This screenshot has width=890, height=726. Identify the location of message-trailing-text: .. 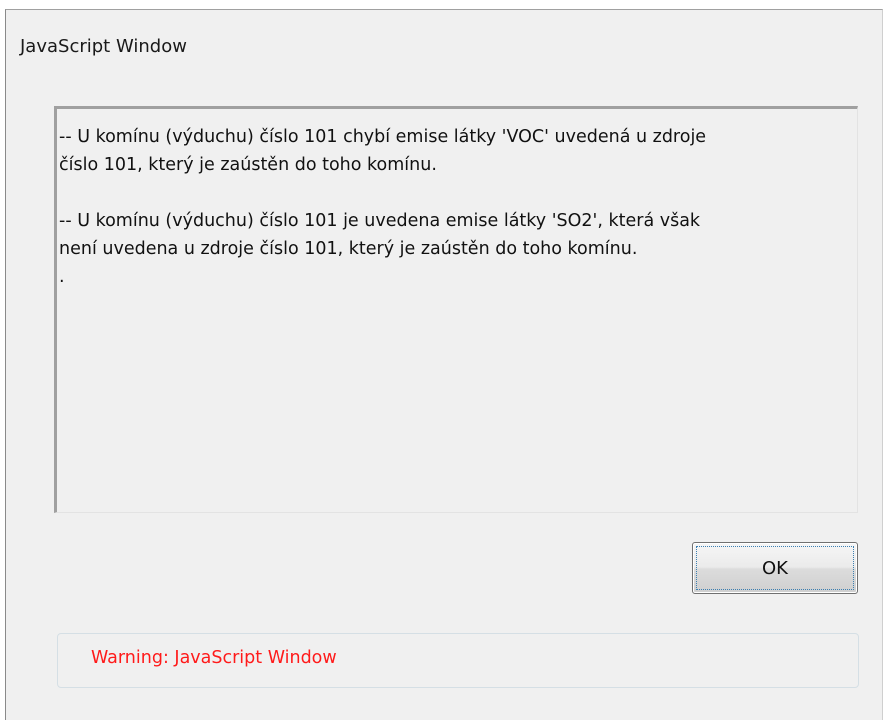
(62, 277).